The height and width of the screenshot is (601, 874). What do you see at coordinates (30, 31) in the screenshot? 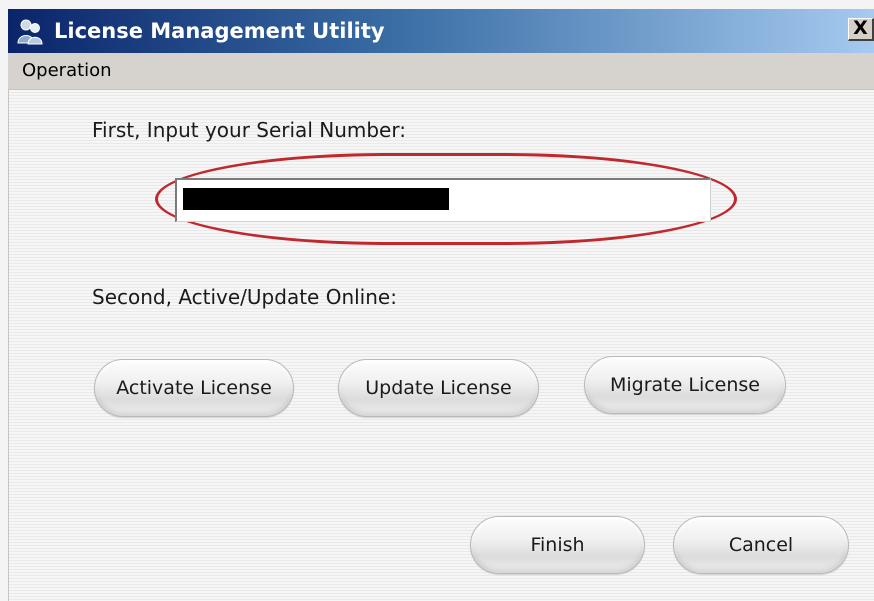
I see `users-icon` at bounding box center [30, 31].